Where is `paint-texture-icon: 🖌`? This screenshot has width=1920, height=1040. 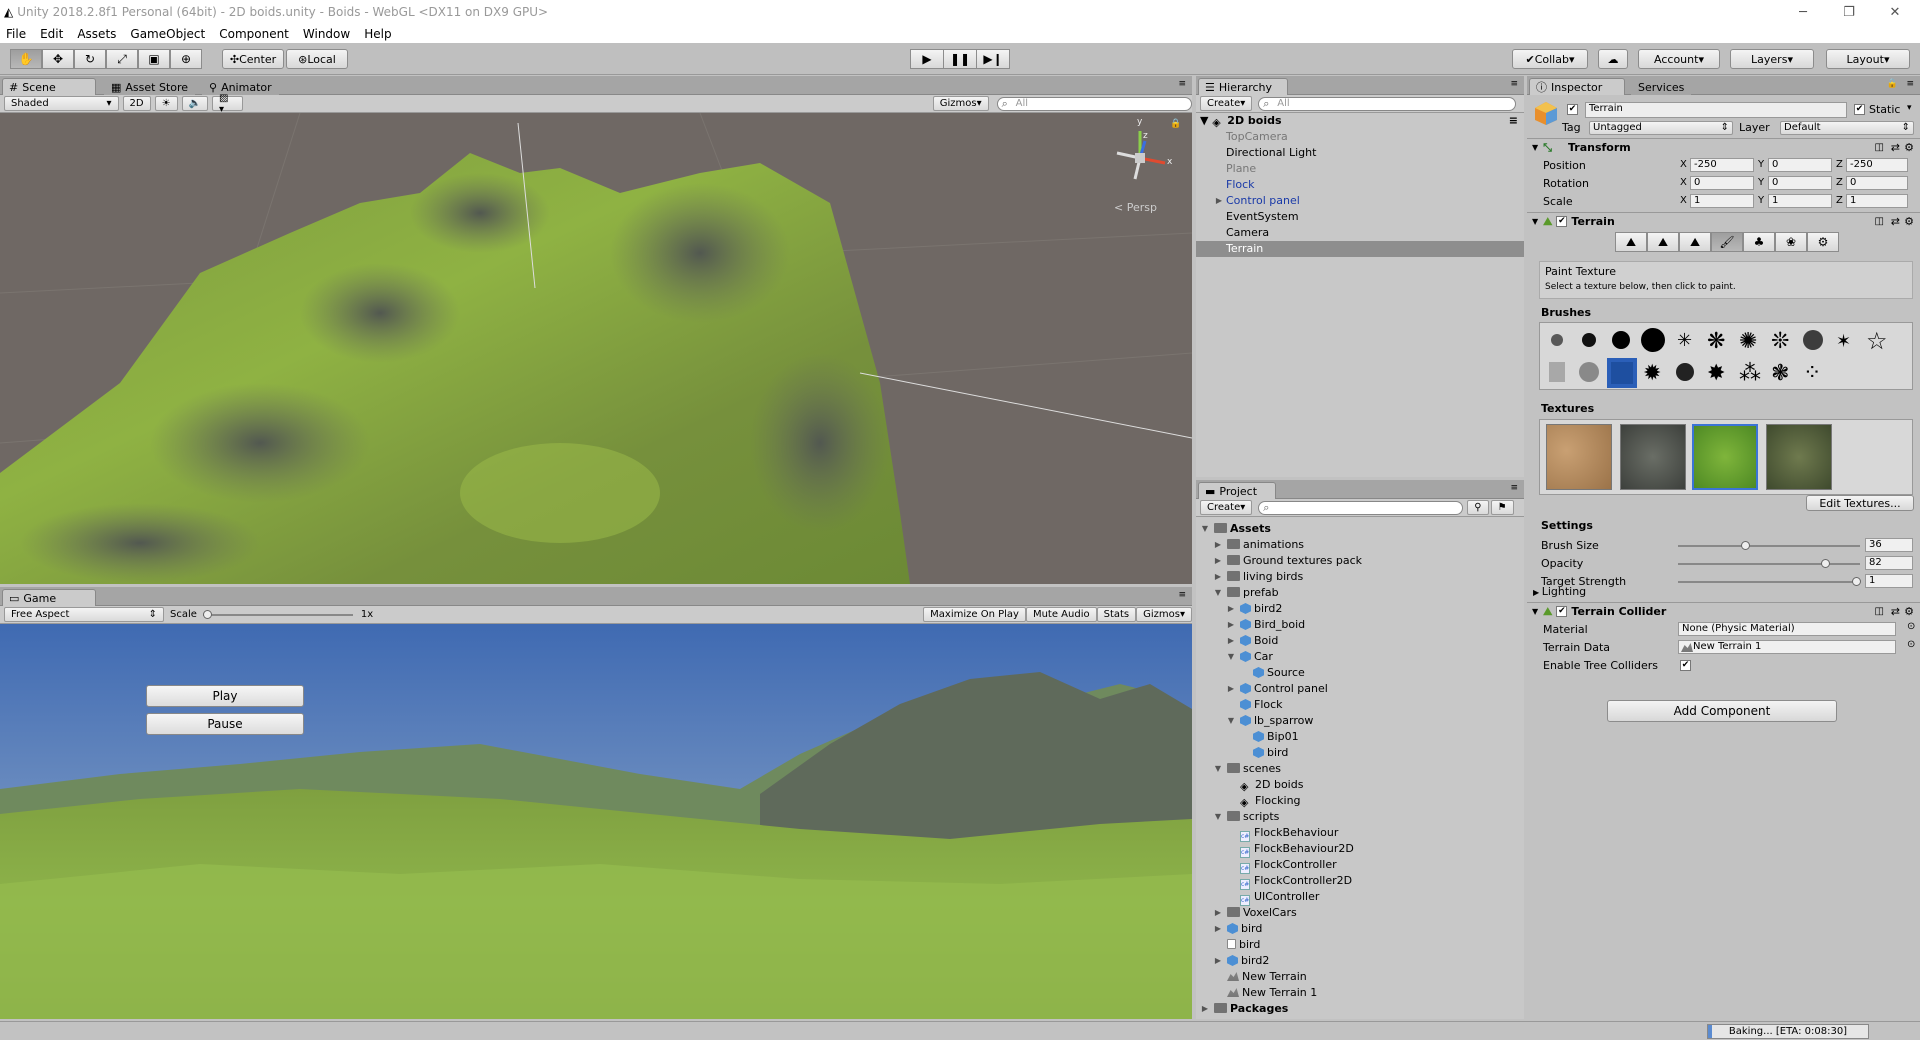 paint-texture-icon: 🖌 is located at coordinates (1727, 242).